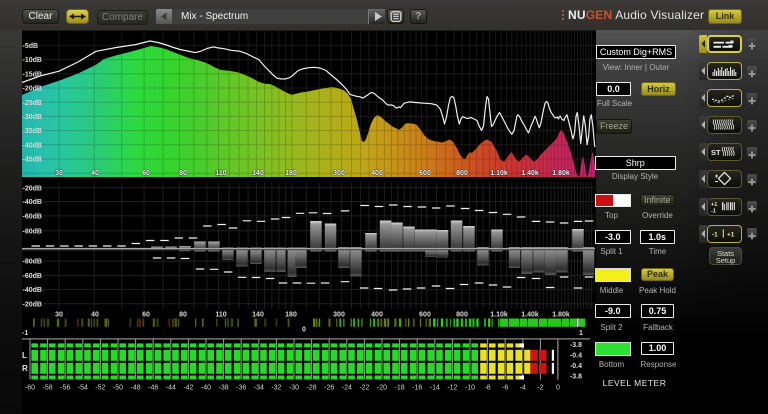  What do you see at coordinates (188, 387) in the screenshot?
I see `svg-text: -42` at bounding box center [188, 387].